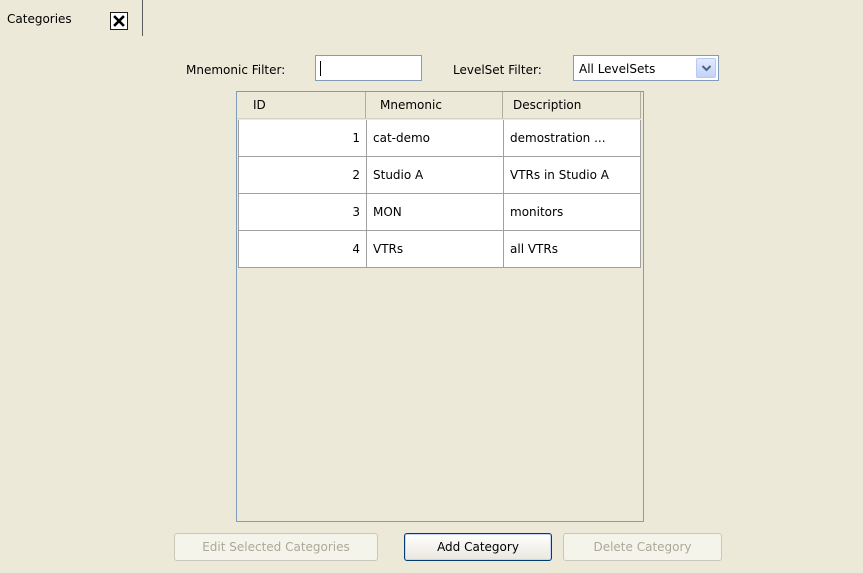 This screenshot has width=863, height=573. What do you see at coordinates (617, 69) in the screenshot?
I see `levelset-filter-value: All LevelSets` at bounding box center [617, 69].